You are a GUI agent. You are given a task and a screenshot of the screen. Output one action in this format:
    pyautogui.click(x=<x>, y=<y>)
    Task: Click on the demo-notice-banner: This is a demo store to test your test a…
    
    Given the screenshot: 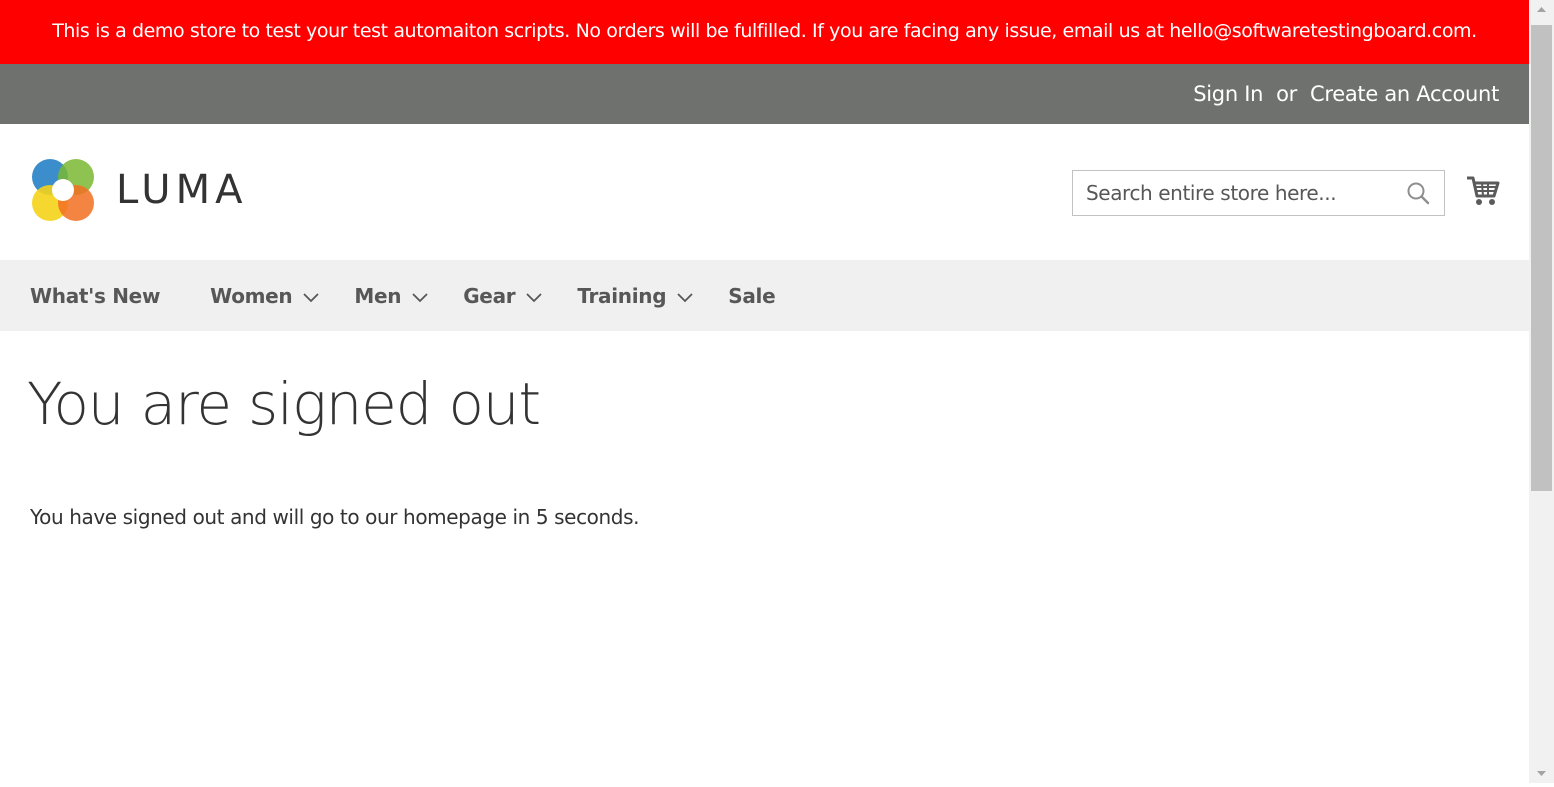 What is the action you would take?
    pyautogui.click(x=764, y=32)
    